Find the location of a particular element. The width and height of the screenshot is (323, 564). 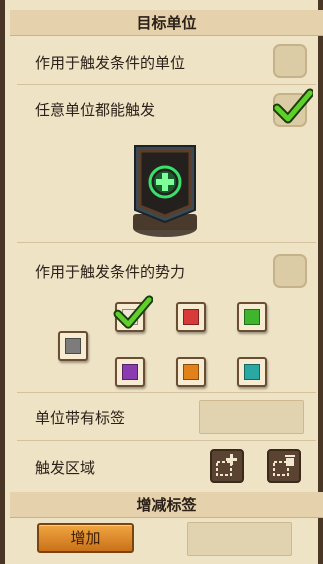

trigger-area-label: 触发区域 is located at coordinates (65, 468).